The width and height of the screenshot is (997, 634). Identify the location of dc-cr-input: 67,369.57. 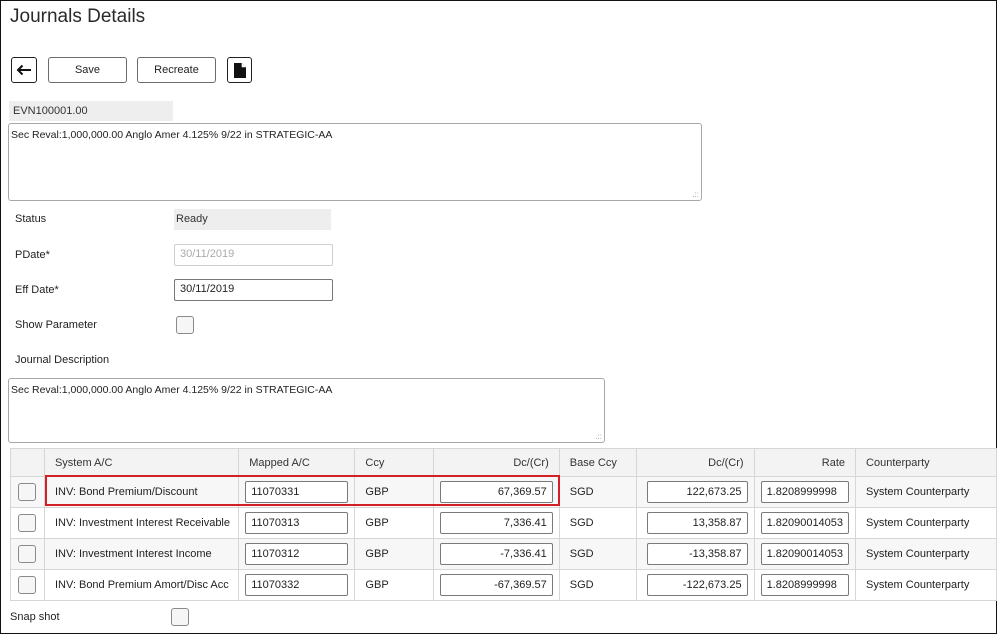
(496, 492).